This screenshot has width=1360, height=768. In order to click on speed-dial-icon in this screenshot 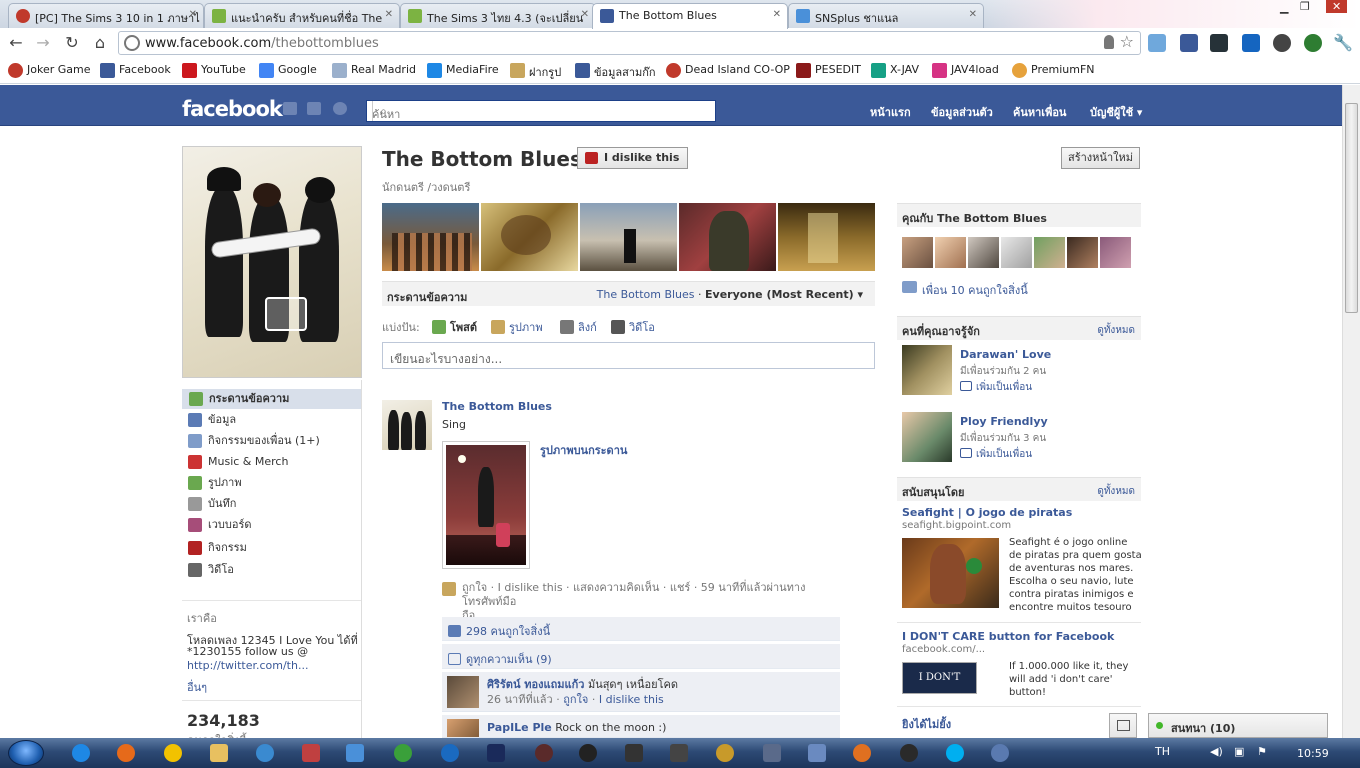, I will do `click(1219, 43)`.